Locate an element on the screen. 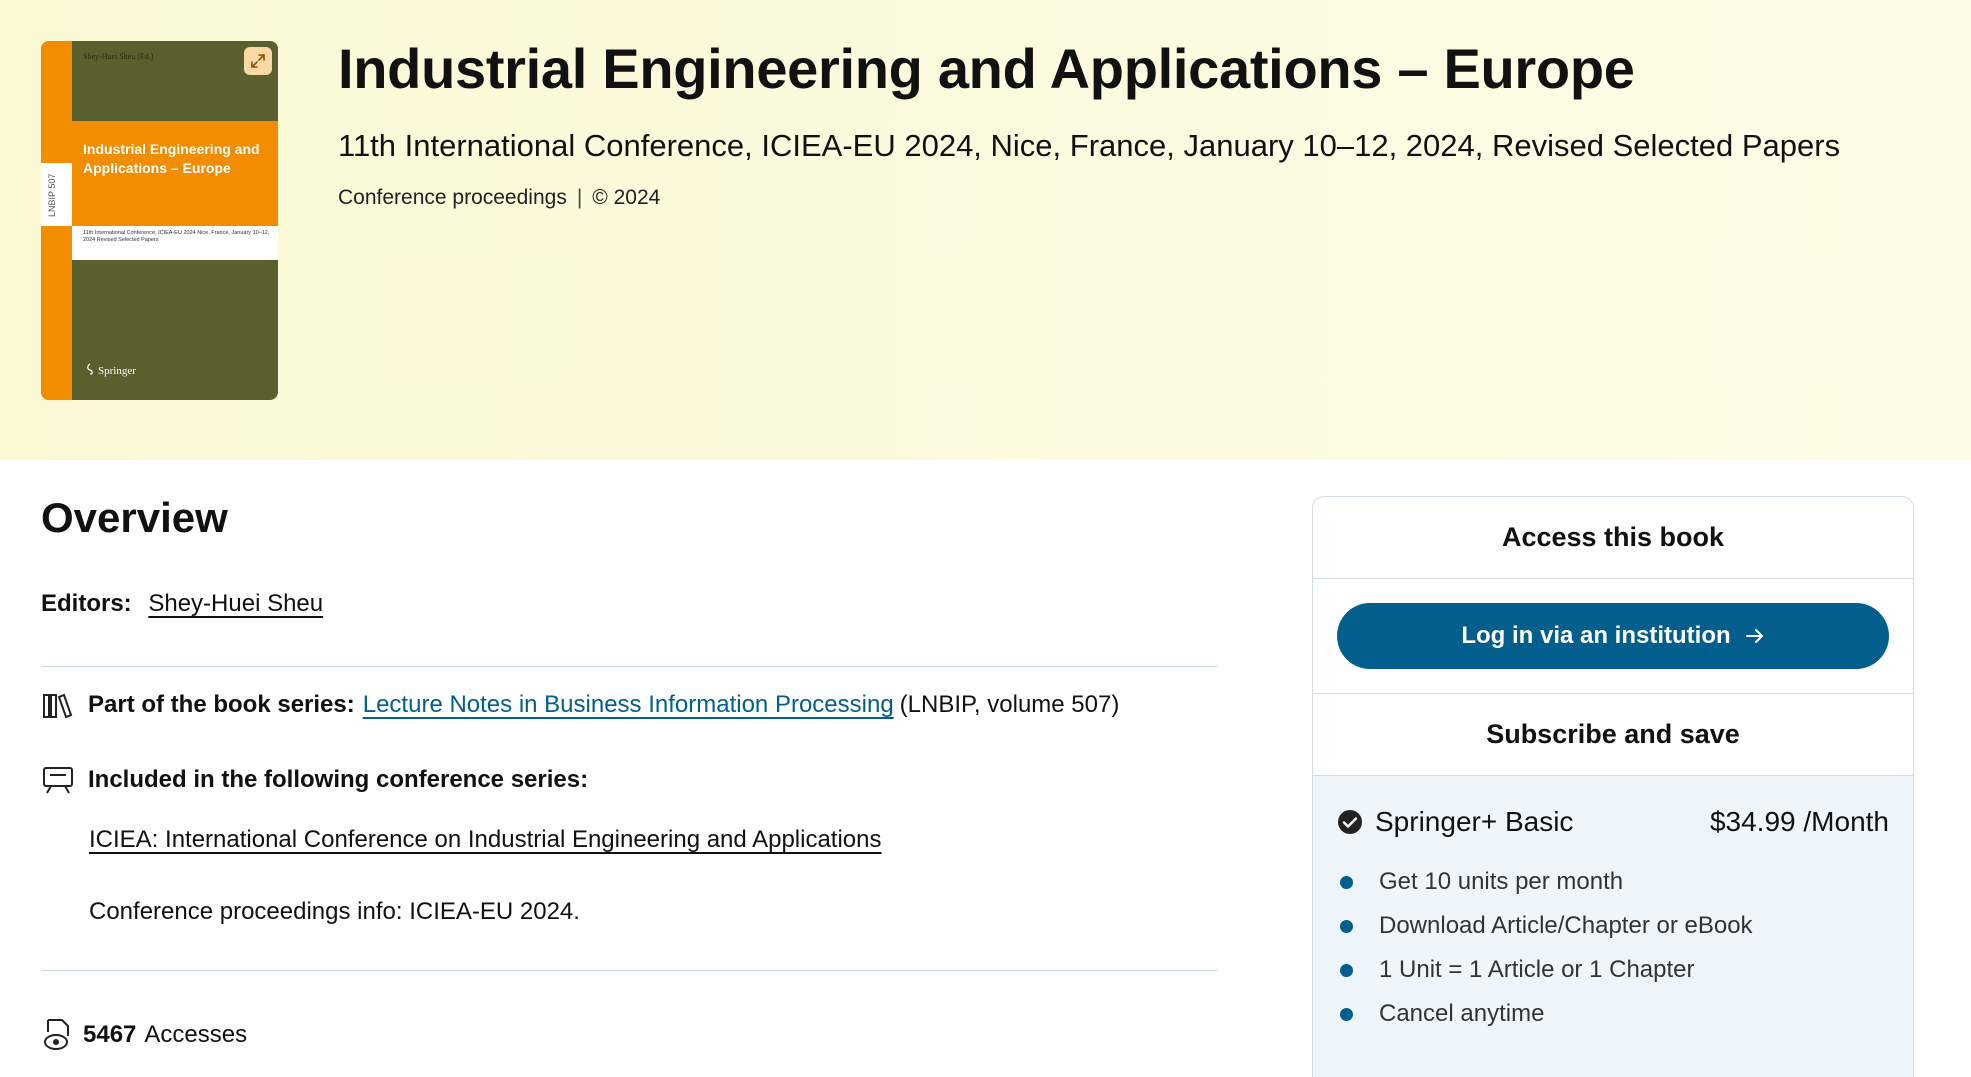 The width and height of the screenshot is (1971, 1077). editors-label: Editors: is located at coordinates (86, 603).